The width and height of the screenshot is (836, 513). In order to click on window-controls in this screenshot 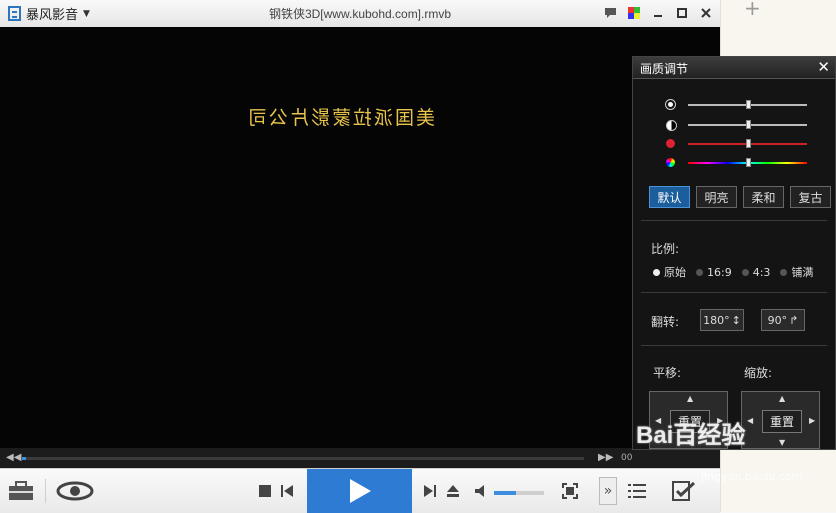, I will do `click(658, 13)`.